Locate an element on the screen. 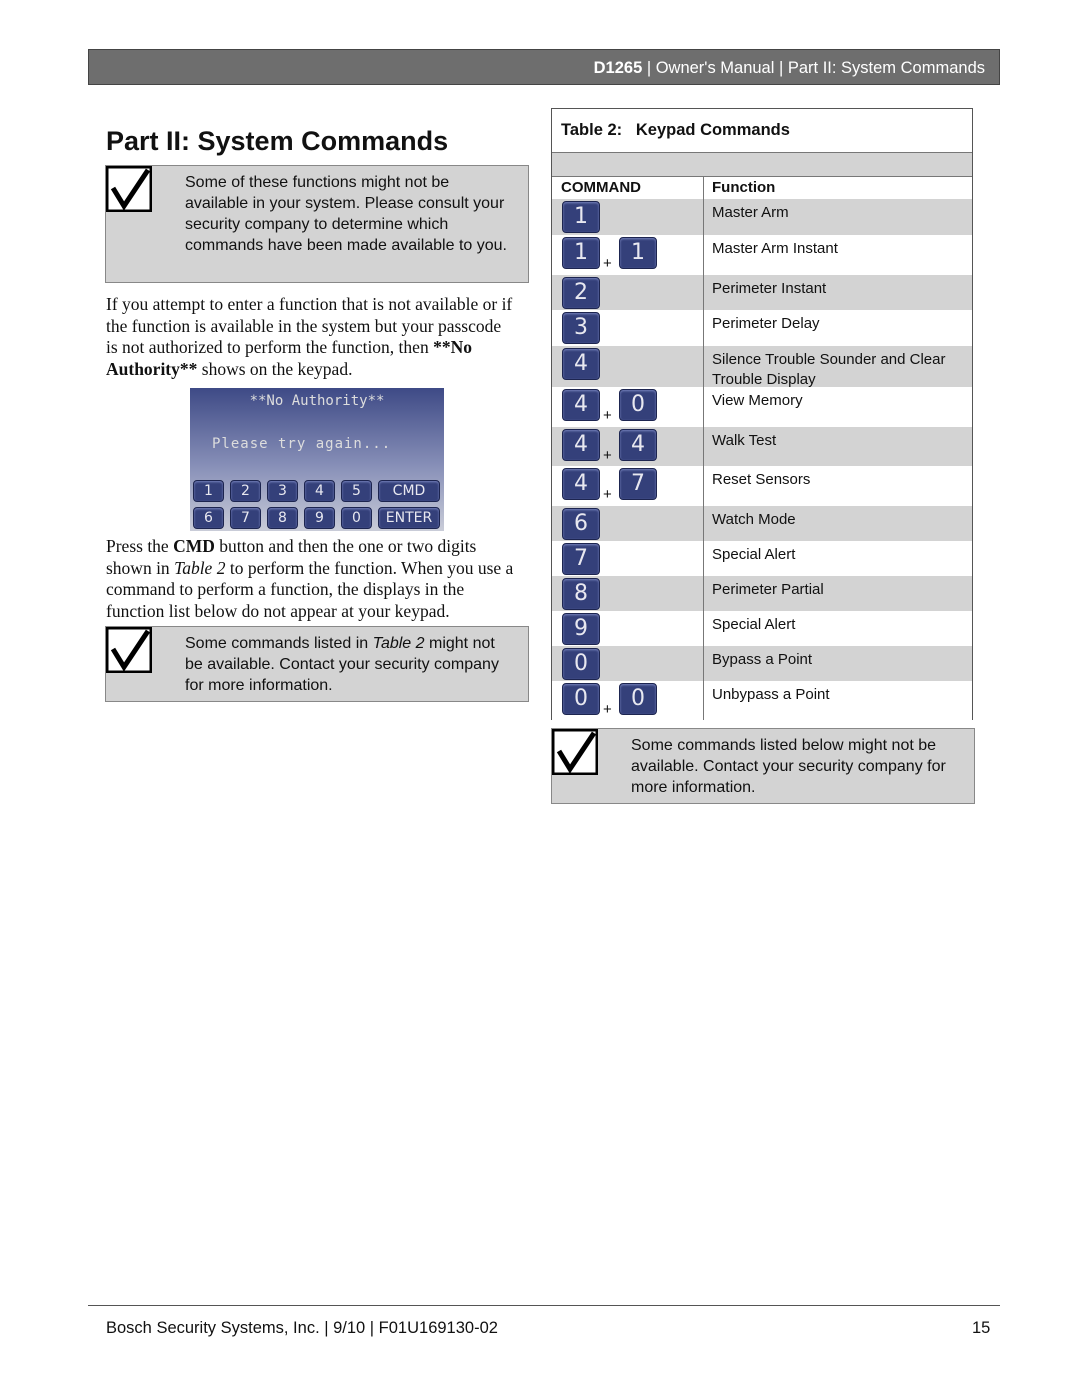 This screenshot has height=1397, width=1080. header-product: D1265 is located at coordinates (618, 68).